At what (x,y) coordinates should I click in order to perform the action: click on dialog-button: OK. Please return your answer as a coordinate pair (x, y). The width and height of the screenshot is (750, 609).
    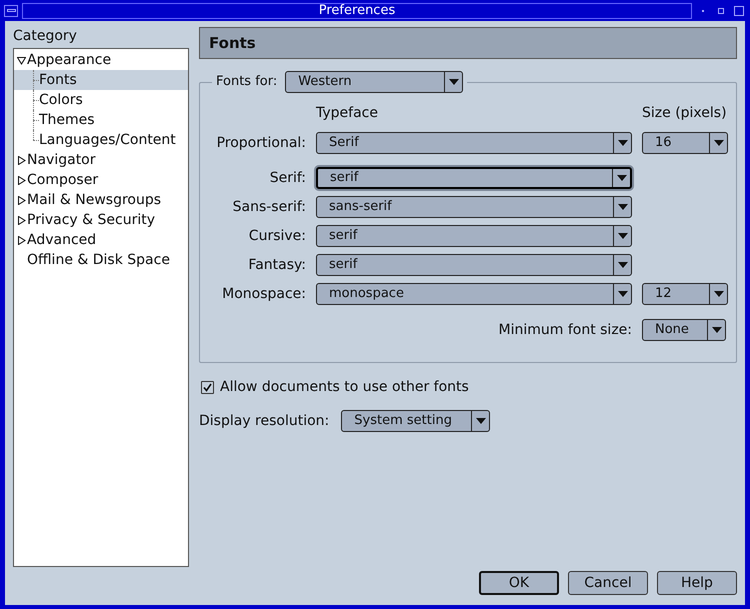
    Looking at the image, I should click on (519, 583).